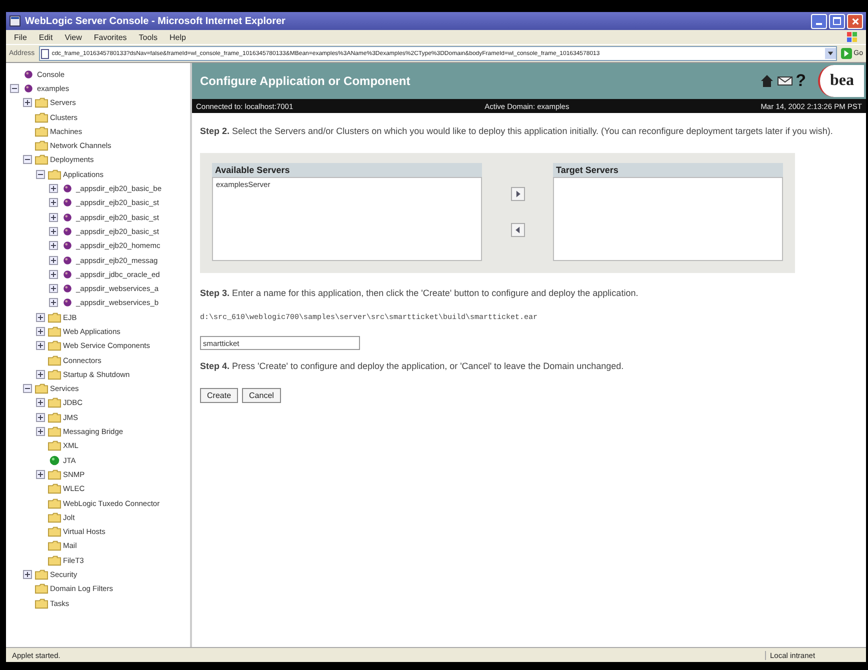  I want to click on dropdown-button, so click(830, 53).